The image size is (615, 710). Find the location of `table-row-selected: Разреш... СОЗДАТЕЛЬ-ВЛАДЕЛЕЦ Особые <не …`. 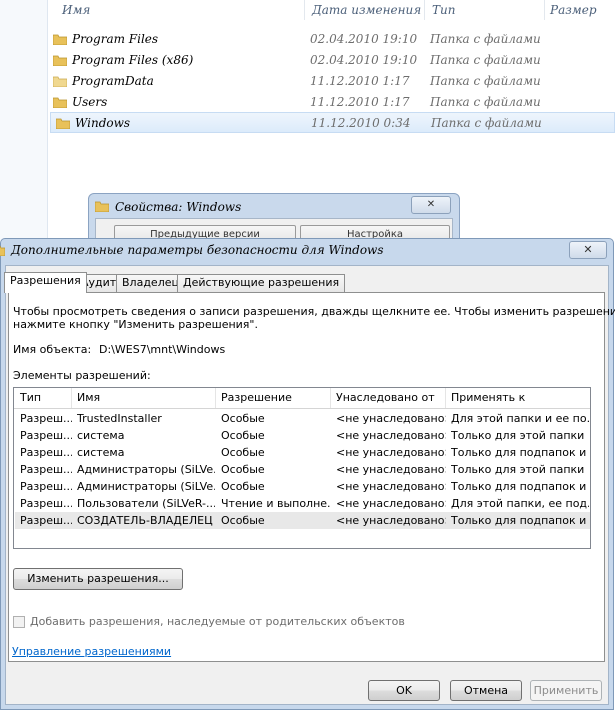

table-row-selected: Разреш... СОЗДАТЕЛЬ-ВЛАДЕЛЕЦ Особые <не … is located at coordinates (302, 520).